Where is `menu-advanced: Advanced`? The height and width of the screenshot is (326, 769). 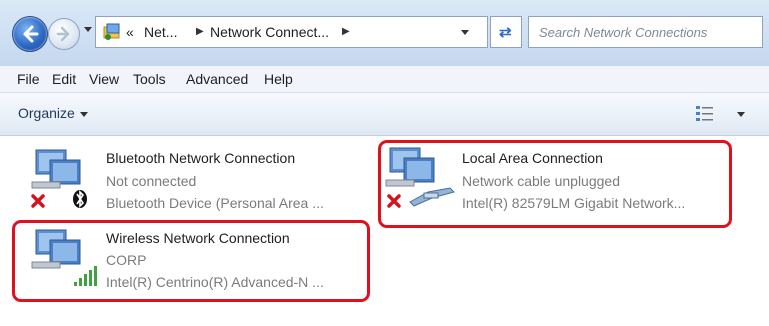 menu-advanced: Advanced is located at coordinates (217, 79).